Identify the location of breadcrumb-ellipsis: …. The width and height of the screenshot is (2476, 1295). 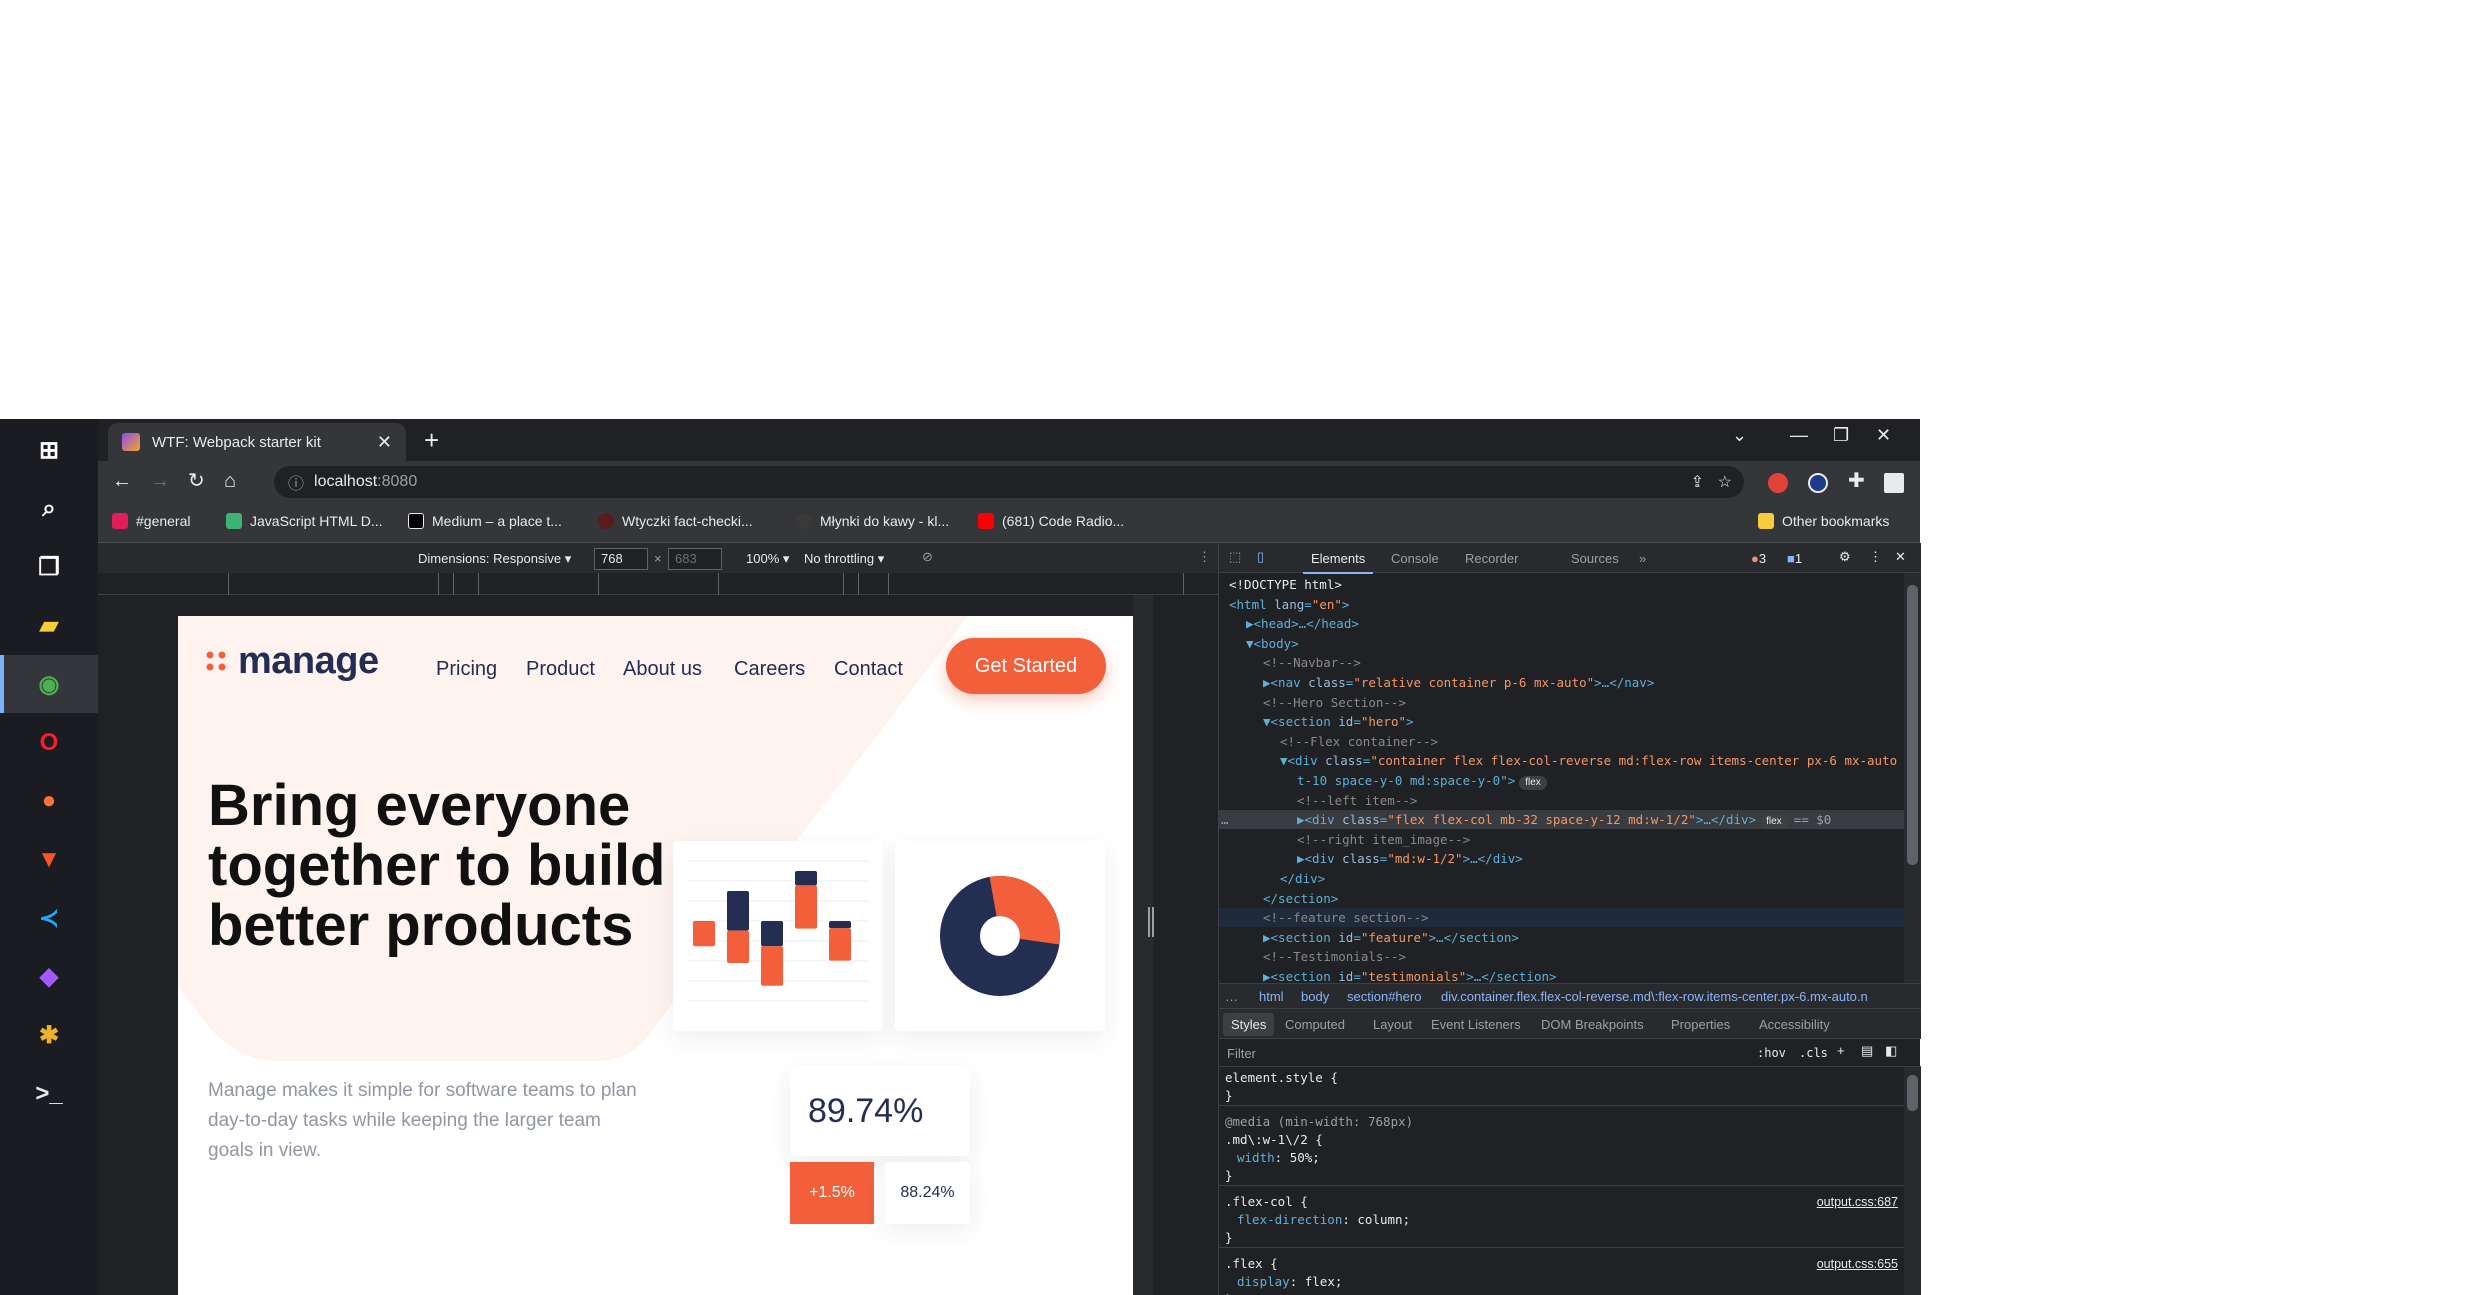
(1231, 996).